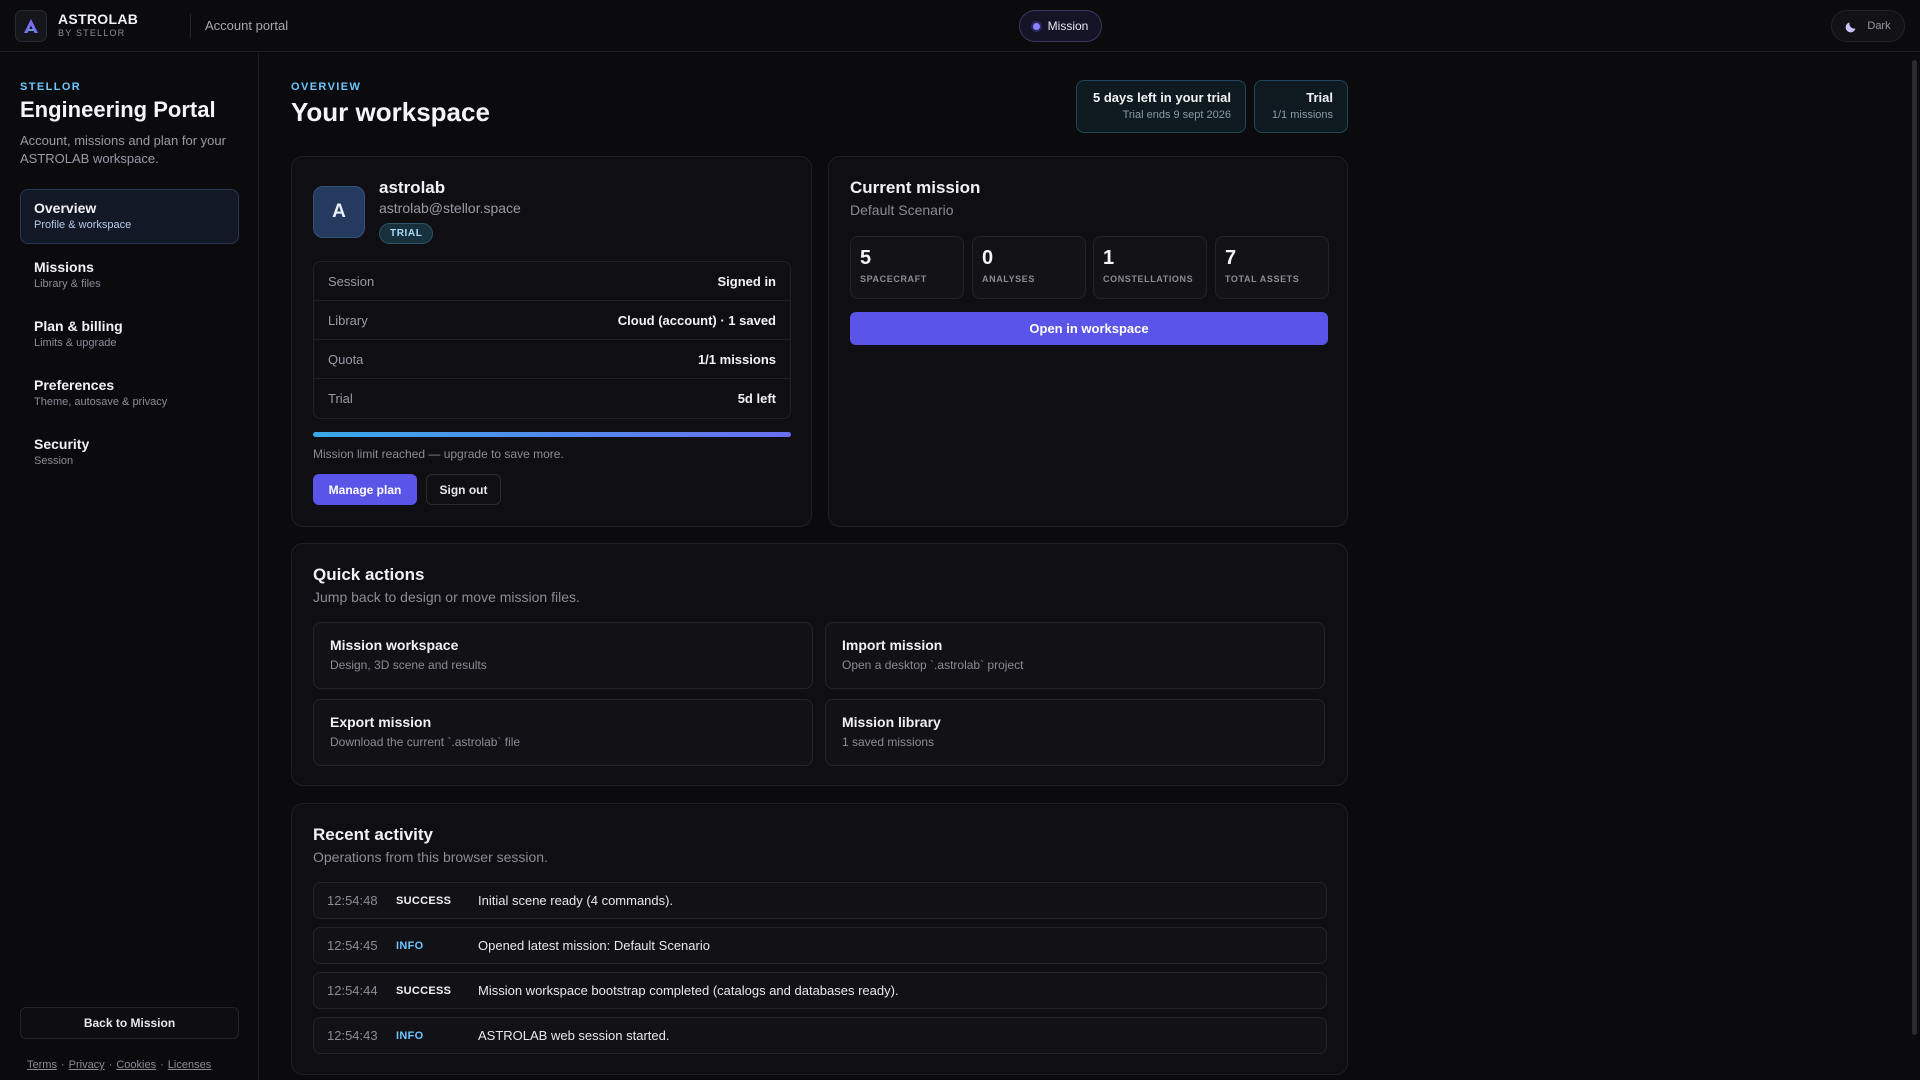 The height and width of the screenshot is (1080, 1920). Describe the element at coordinates (352, 990) in the screenshot. I see `activity-time: 12:54:44` at that location.